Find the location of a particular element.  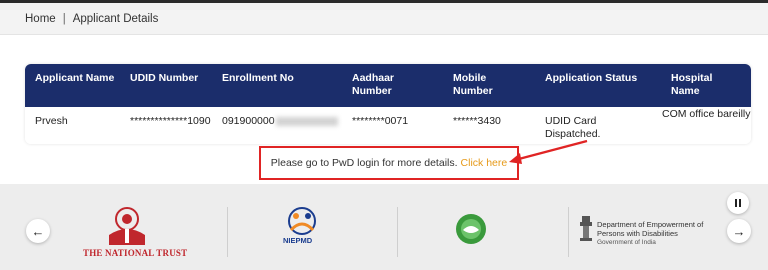

dept-line-1: Department of Empowerment of is located at coordinates (650, 224).